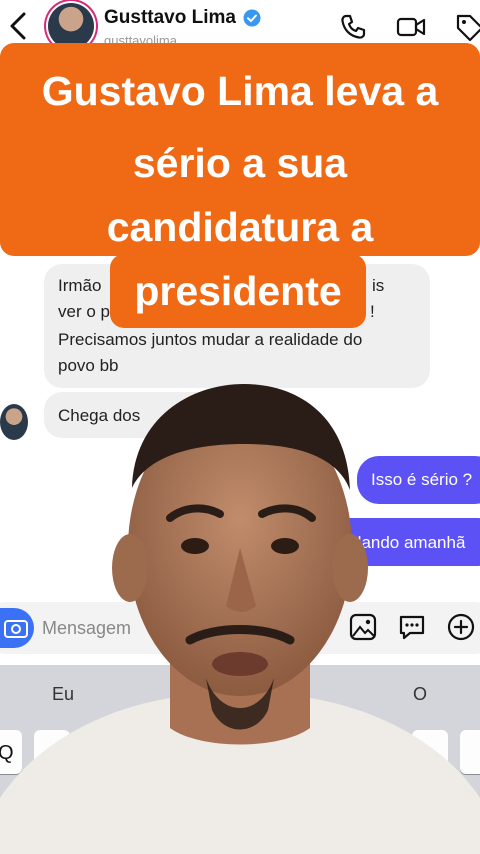 The image size is (480, 854). What do you see at coordinates (240, 227) in the screenshot?
I see `banner-title-line: candidatura a` at bounding box center [240, 227].